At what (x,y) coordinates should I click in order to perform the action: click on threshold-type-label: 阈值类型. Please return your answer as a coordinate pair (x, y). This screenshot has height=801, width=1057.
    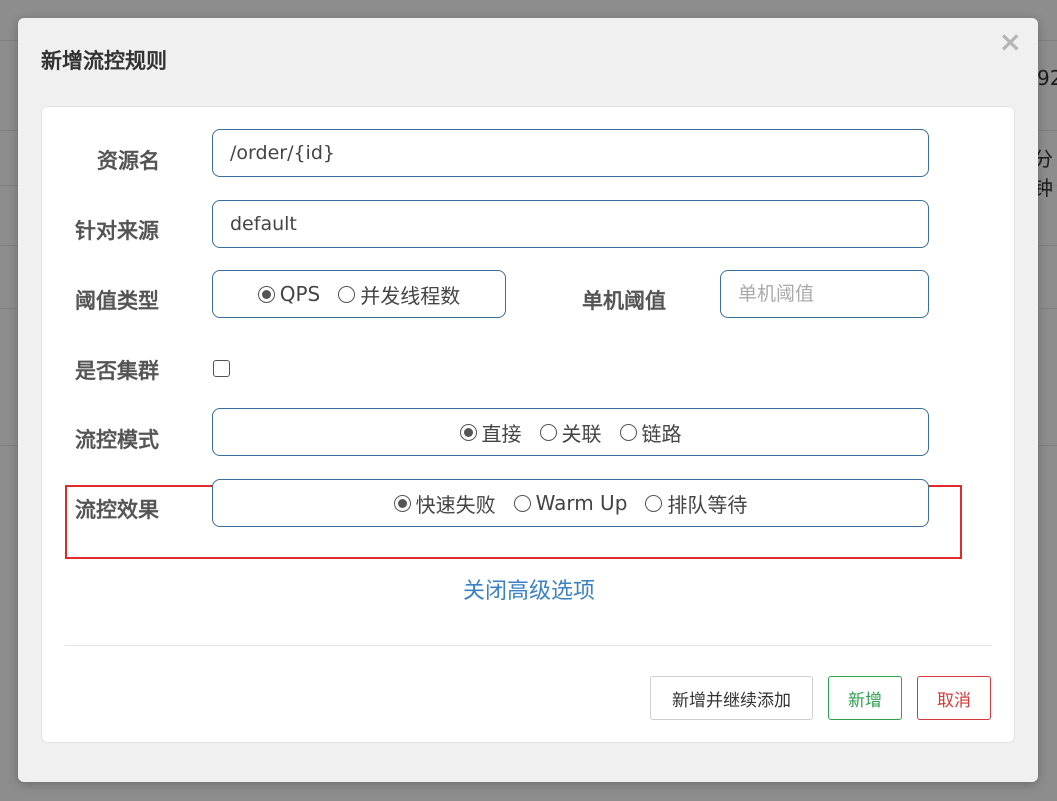
    Looking at the image, I should click on (117, 301).